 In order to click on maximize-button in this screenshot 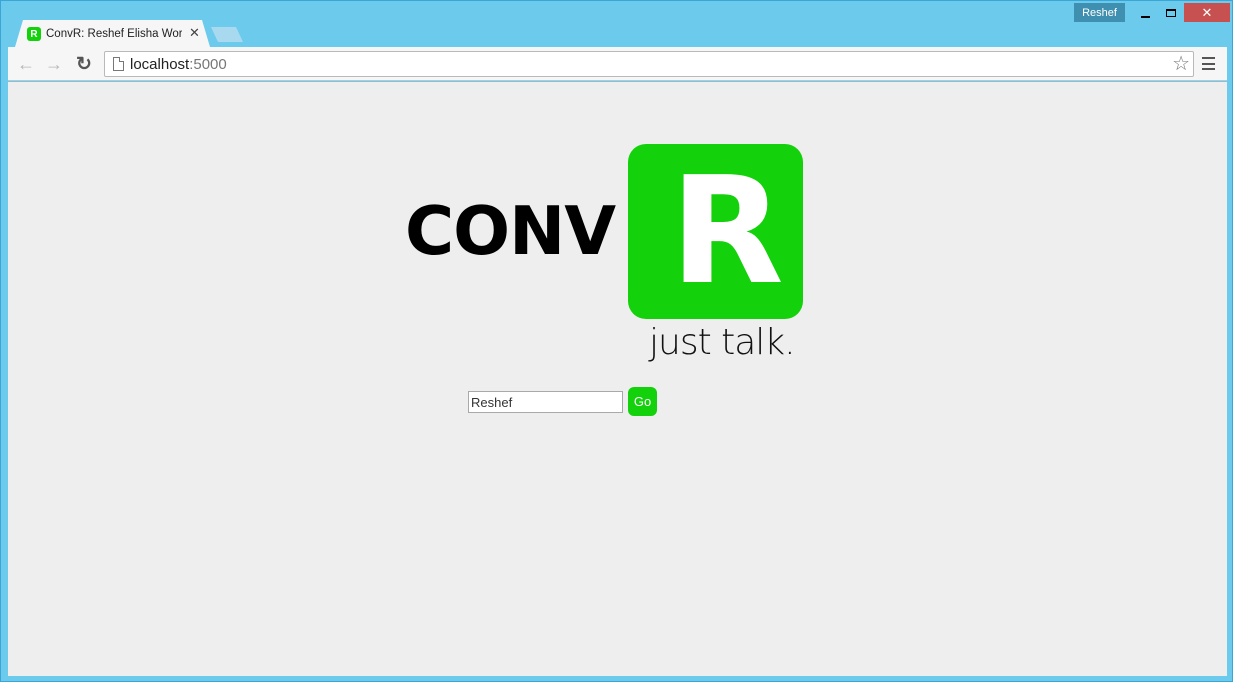, I will do `click(1171, 12)`.